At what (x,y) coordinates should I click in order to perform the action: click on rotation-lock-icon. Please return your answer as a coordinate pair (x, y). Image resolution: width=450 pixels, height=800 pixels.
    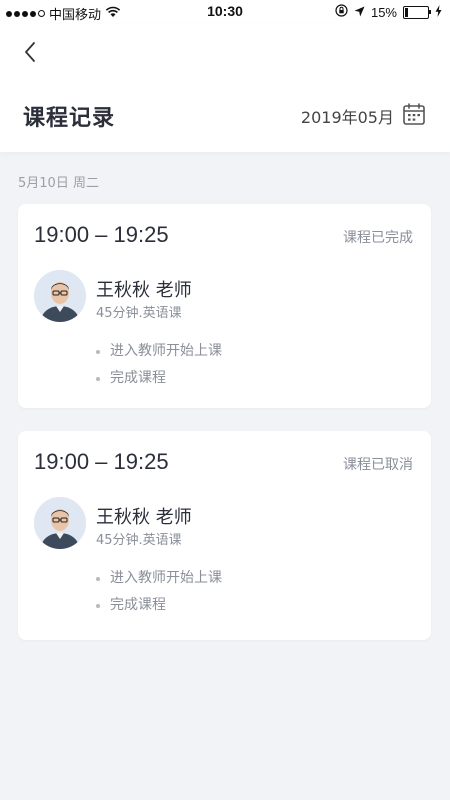
    Looking at the image, I should click on (341, 12).